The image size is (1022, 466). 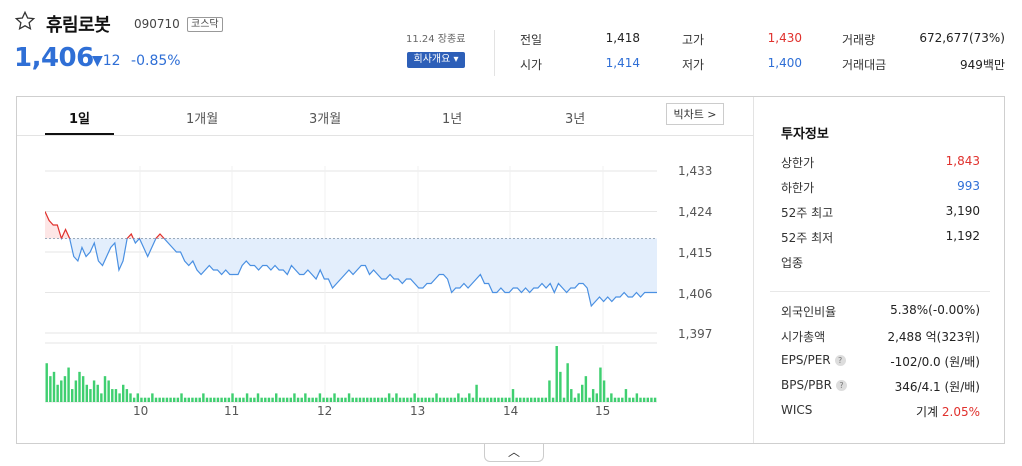 I want to click on info-value-wics: 기계 2.05%, so click(x=930, y=411).